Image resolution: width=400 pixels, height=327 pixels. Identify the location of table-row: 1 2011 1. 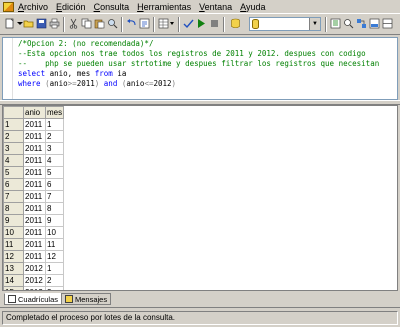
(34, 124).